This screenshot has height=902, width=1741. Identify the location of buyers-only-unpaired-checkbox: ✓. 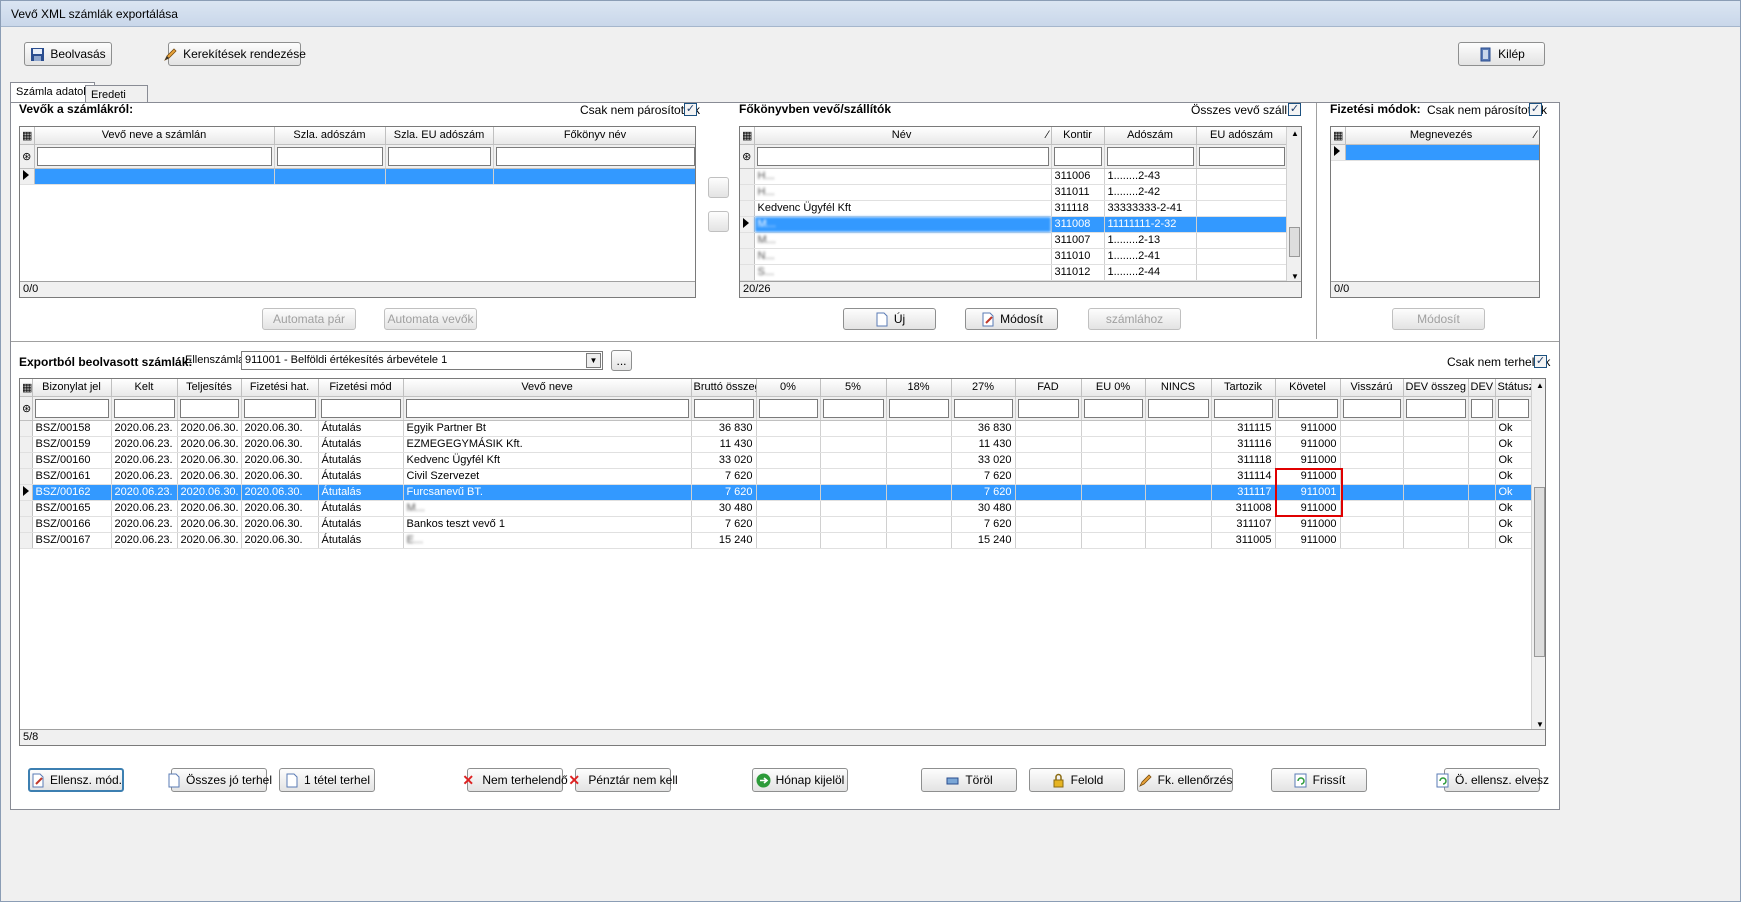
(690, 109).